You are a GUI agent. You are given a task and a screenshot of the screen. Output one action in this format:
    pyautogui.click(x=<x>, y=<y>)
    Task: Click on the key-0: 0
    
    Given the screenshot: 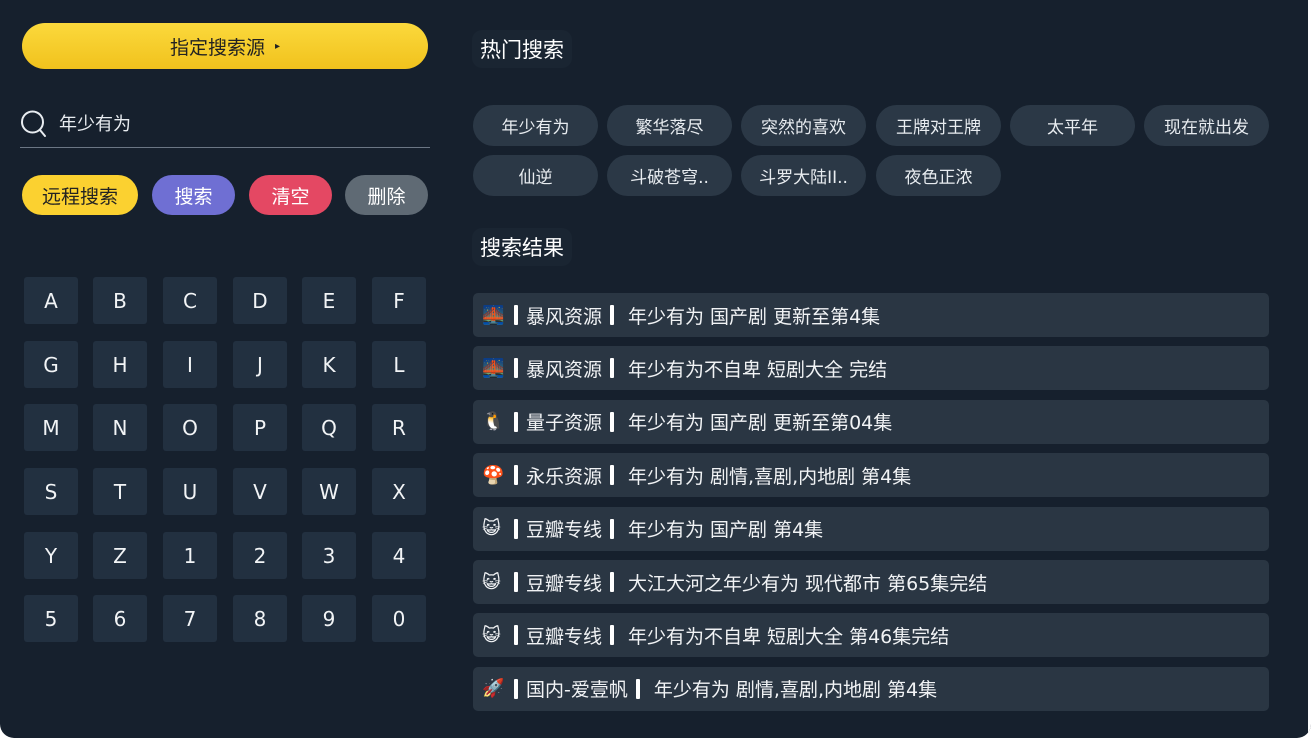 What is the action you would take?
    pyautogui.click(x=399, y=618)
    